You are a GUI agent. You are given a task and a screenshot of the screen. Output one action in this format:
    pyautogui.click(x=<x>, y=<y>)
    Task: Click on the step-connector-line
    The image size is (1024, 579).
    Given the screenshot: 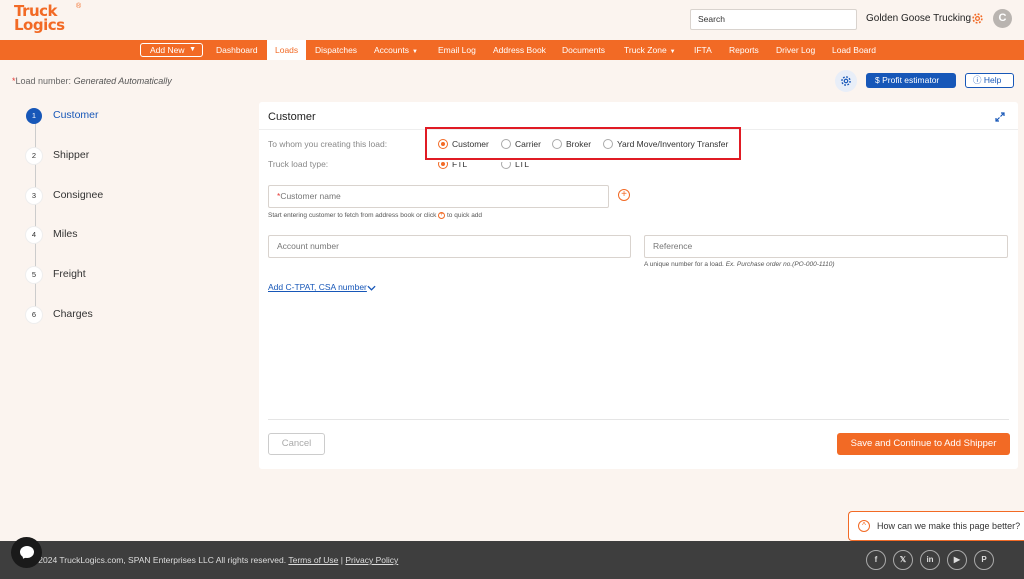 What is the action you would take?
    pyautogui.click(x=35, y=216)
    